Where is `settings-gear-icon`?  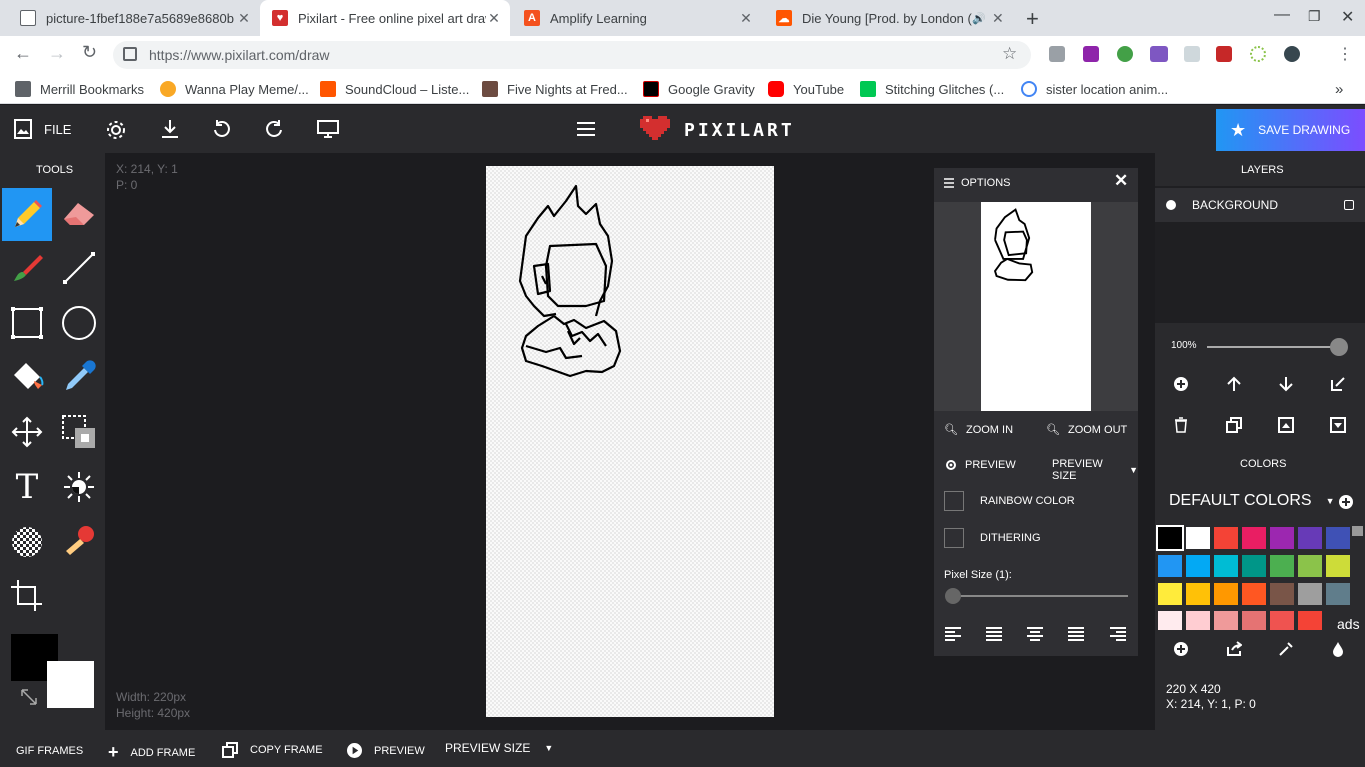 settings-gear-icon is located at coordinates (116, 130).